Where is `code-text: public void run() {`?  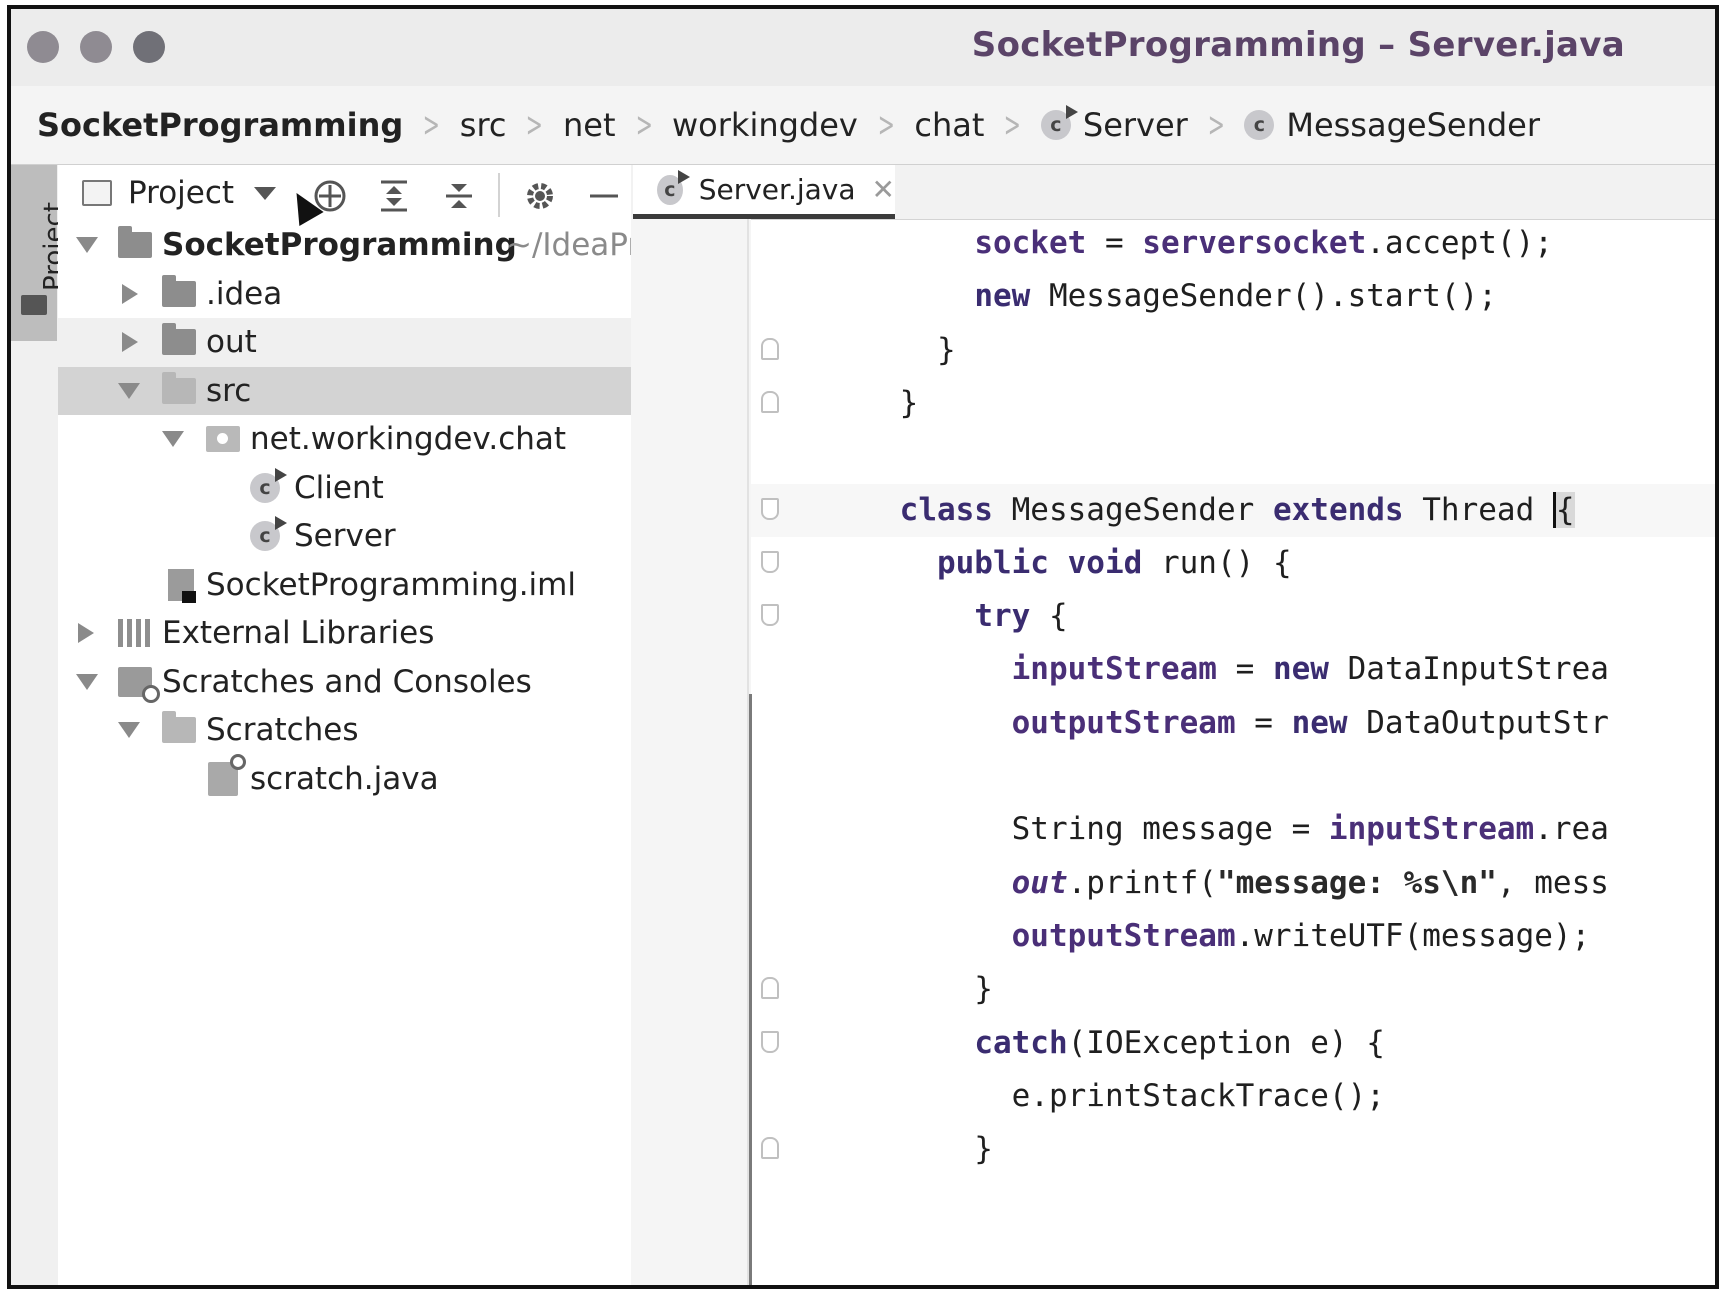 code-text: public void run() { is located at coordinates (1058, 563).